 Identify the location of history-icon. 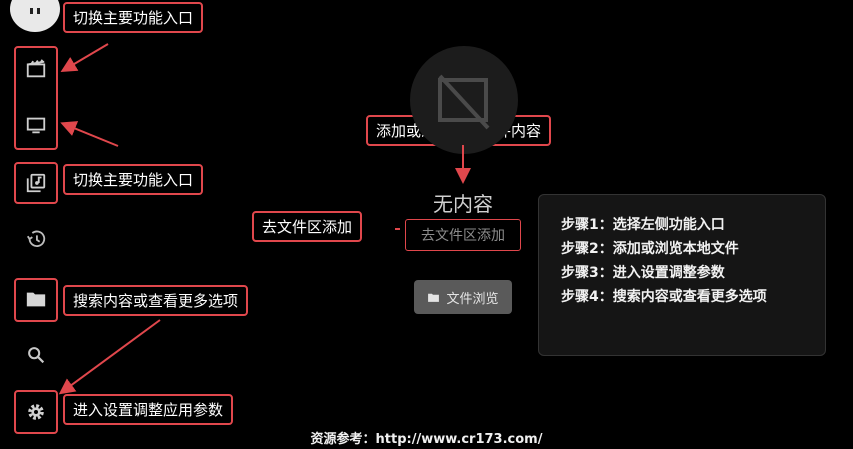
(36, 239).